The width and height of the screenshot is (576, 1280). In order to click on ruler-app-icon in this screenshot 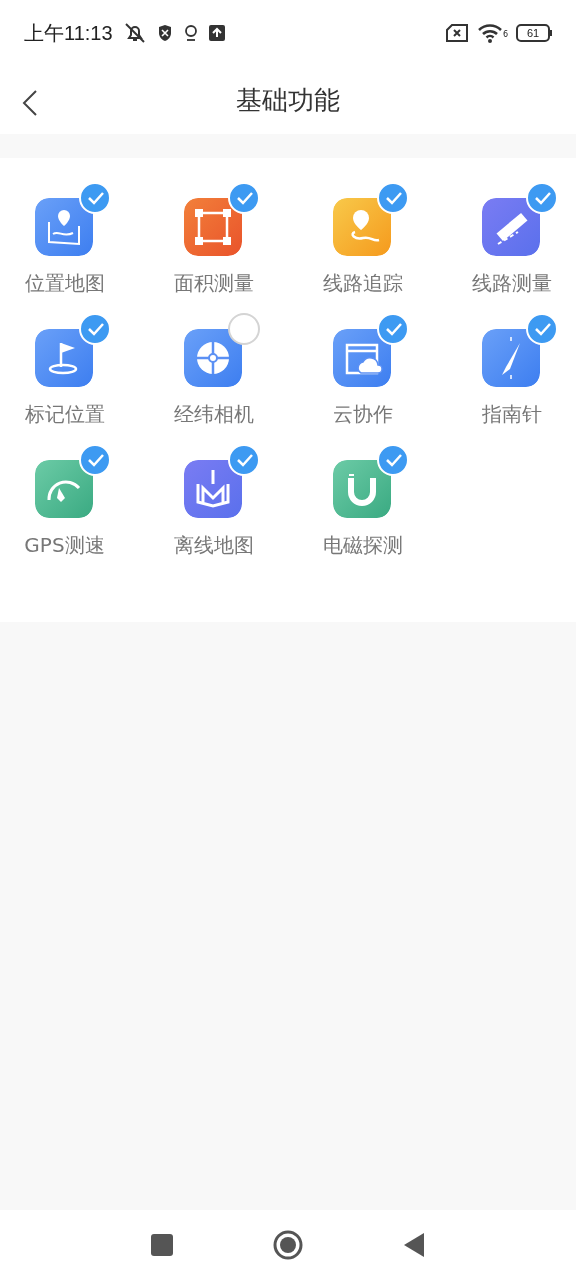, I will do `click(510, 227)`.